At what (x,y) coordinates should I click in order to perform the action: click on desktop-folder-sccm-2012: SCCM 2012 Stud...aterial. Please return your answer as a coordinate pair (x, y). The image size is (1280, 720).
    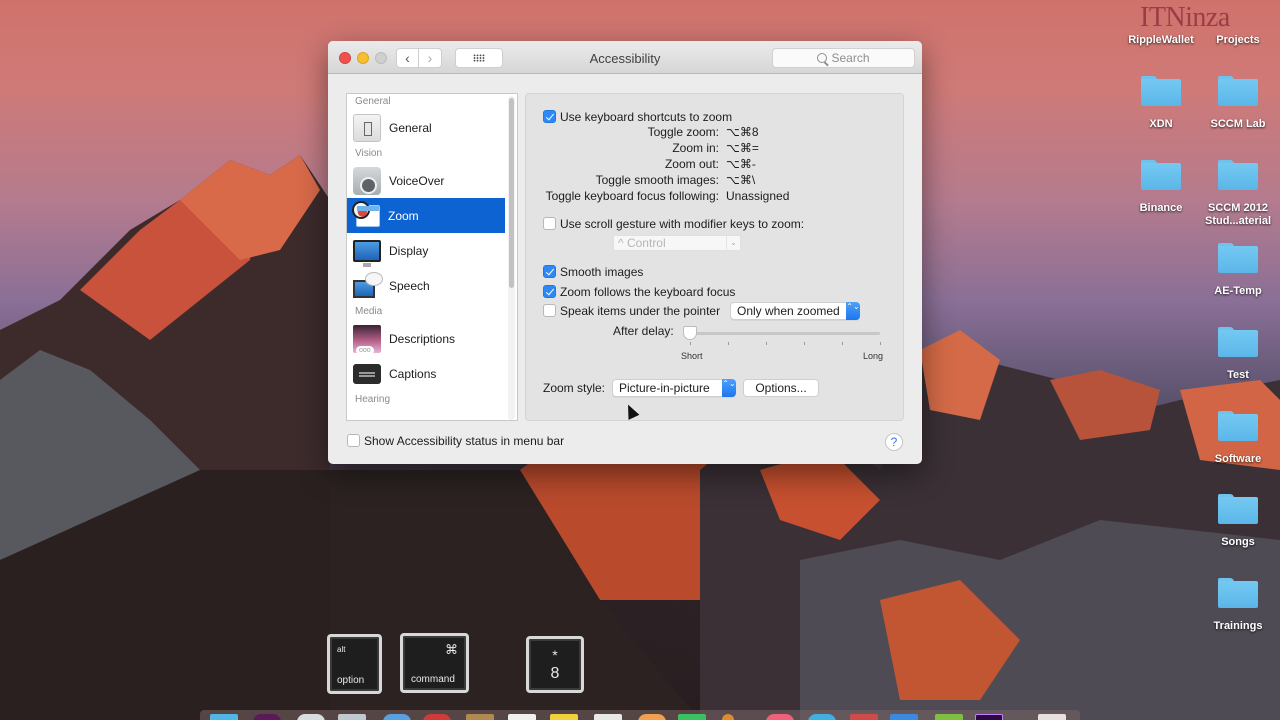
    Looking at the image, I should click on (1238, 194).